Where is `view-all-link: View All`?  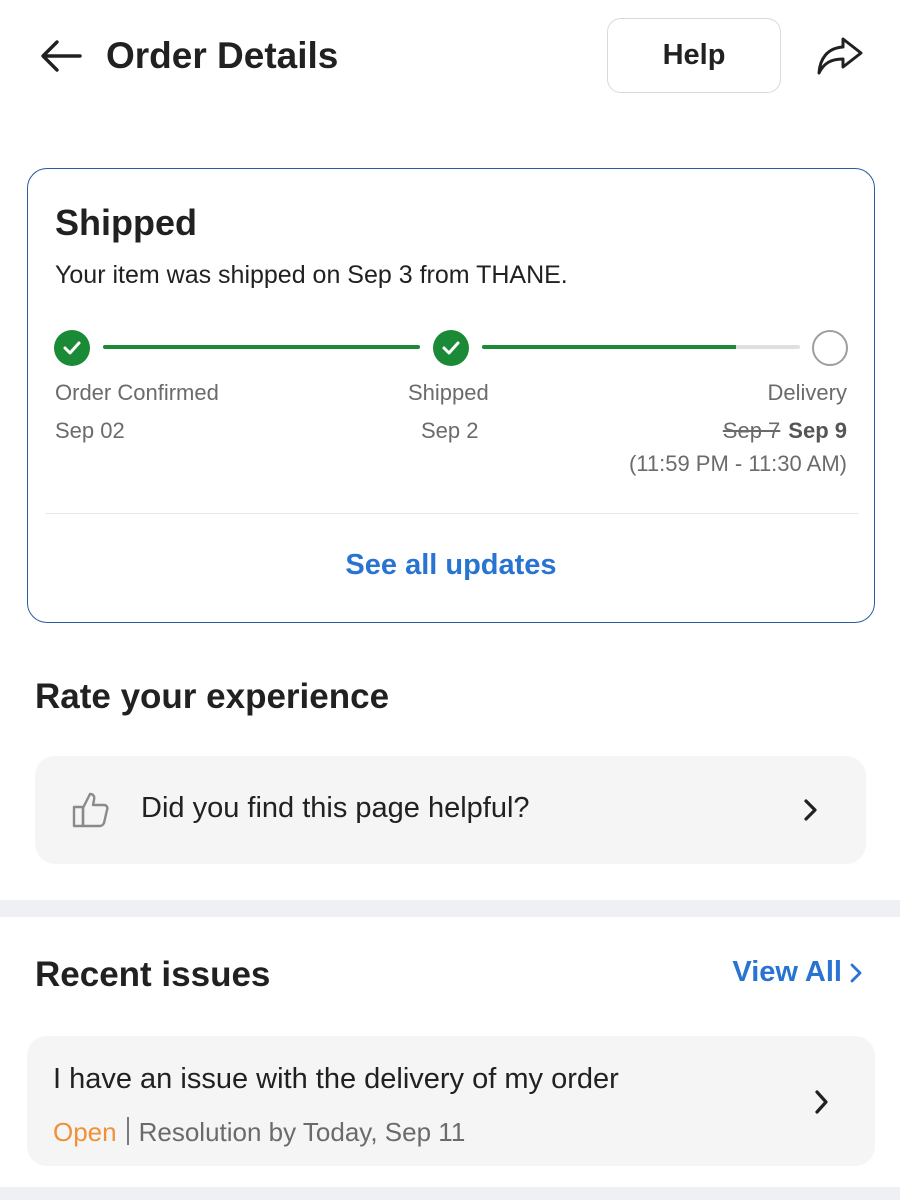 view-all-link: View All is located at coordinates (797, 972).